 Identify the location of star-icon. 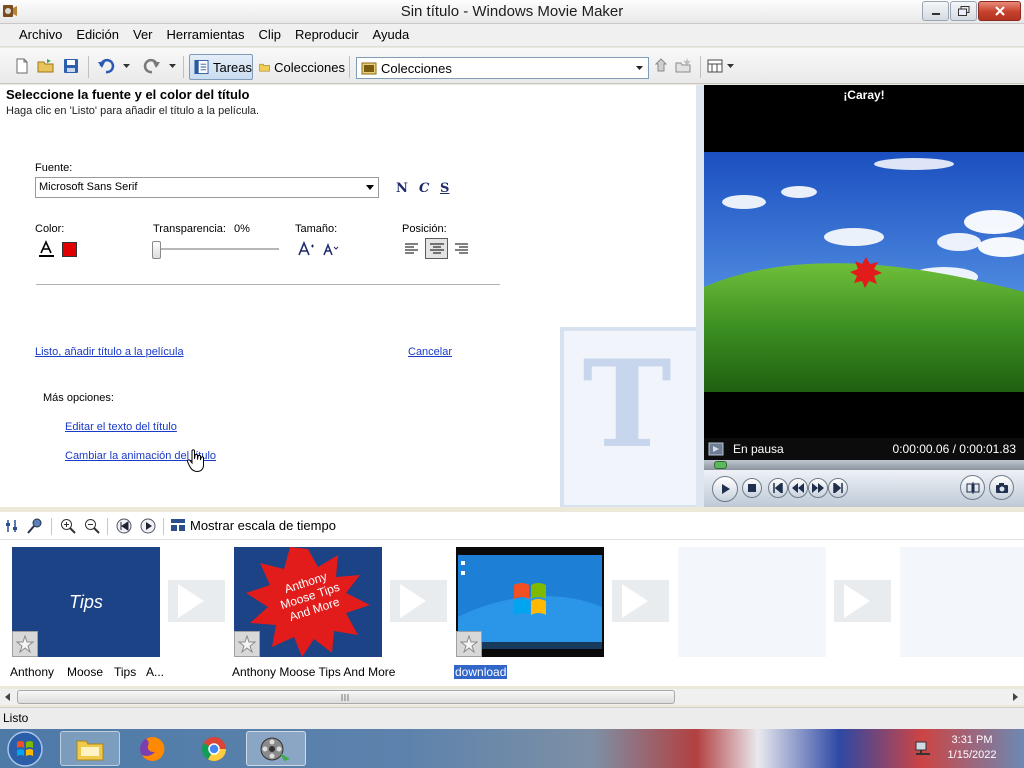
(469, 644).